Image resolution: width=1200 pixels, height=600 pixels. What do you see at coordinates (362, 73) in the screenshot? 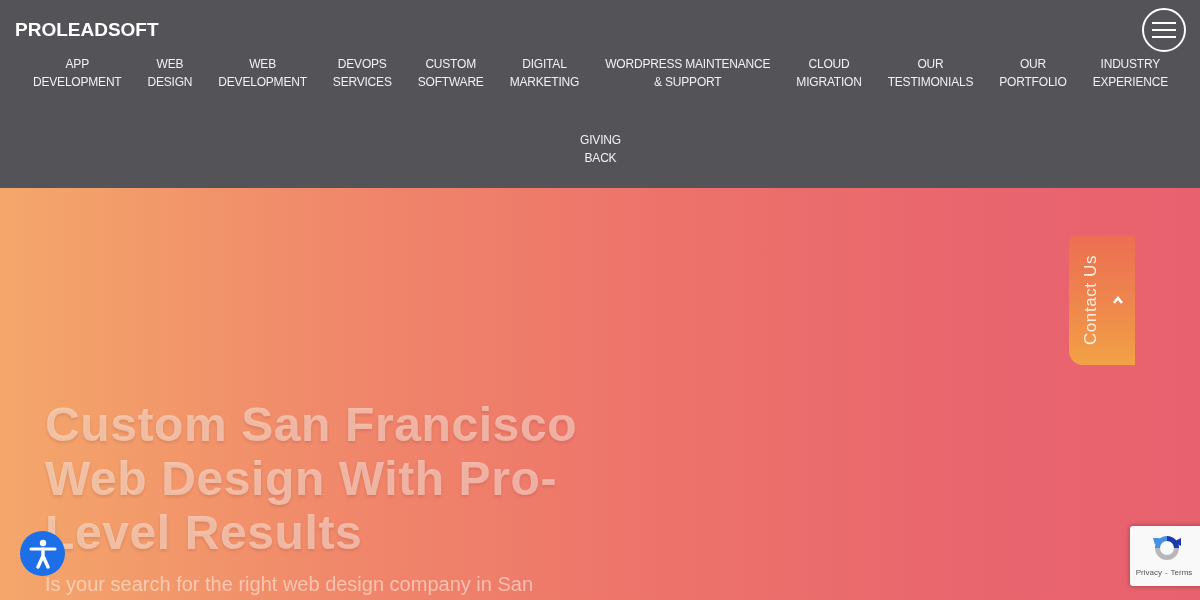
I see `nav-link: DEVOPS SERVICES` at bounding box center [362, 73].